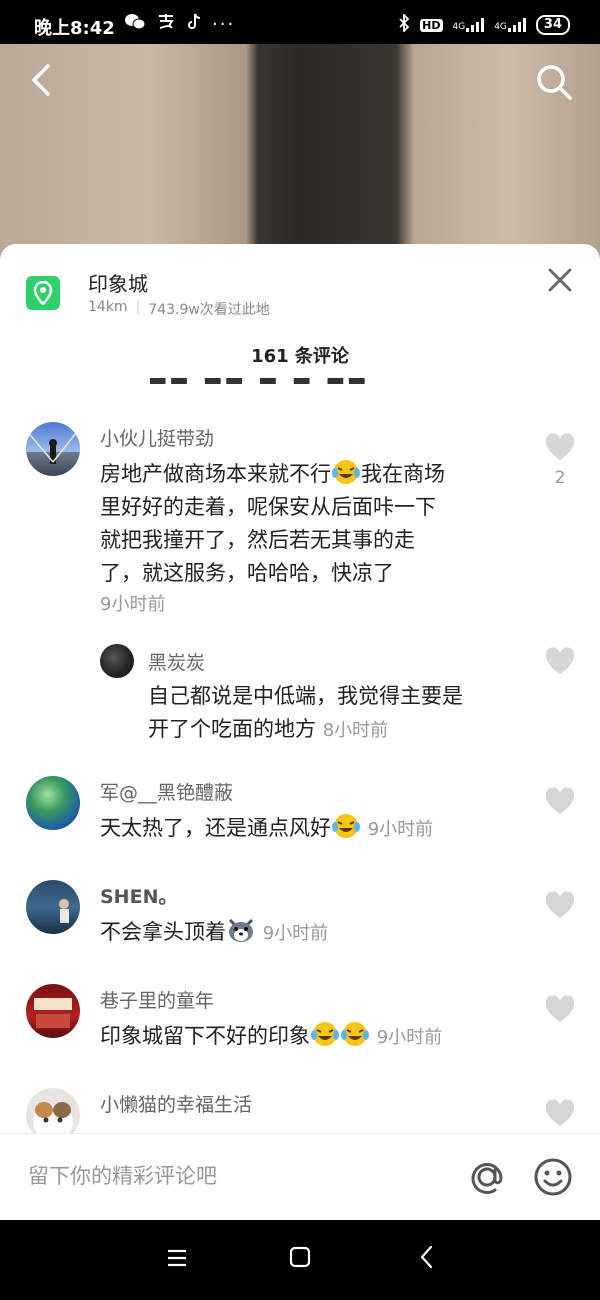 The width and height of the screenshot is (600, 1300). I want to click on tiktok-icon, so click(194, 24).